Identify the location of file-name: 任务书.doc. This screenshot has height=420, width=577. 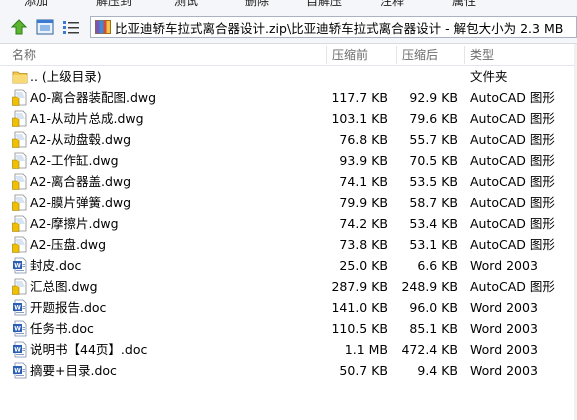
(62, 328).